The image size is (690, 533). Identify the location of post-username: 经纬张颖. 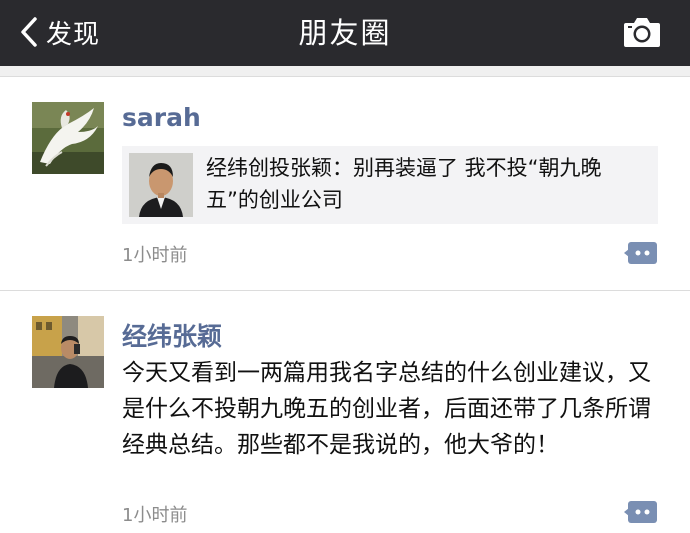
(172, 335).